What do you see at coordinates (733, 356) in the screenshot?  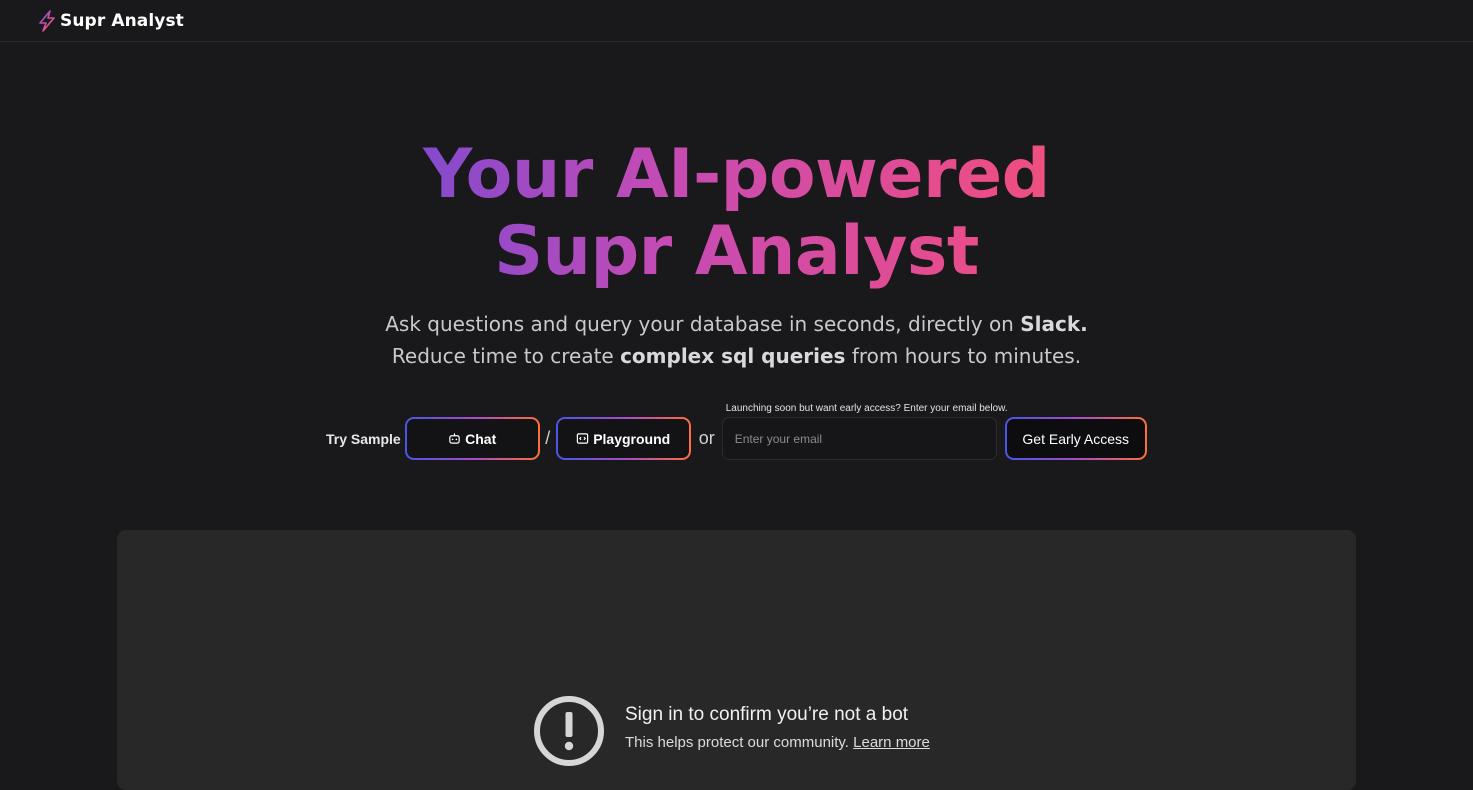 I see `subtitle-bold: complex sql queries` at bounding box center [733, 356].